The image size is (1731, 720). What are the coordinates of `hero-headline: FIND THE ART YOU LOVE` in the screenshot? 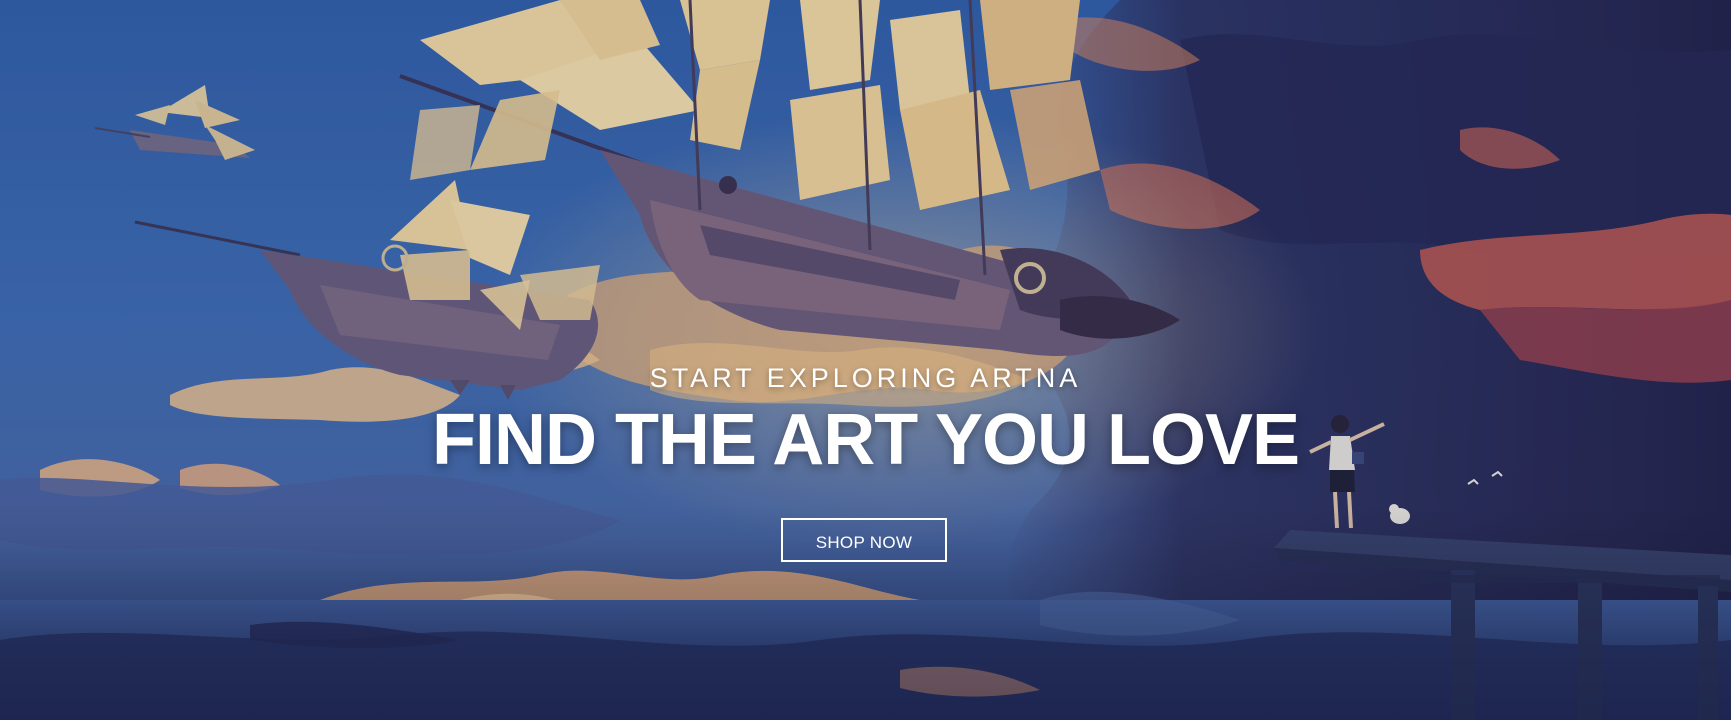 It's located at (865, 440).